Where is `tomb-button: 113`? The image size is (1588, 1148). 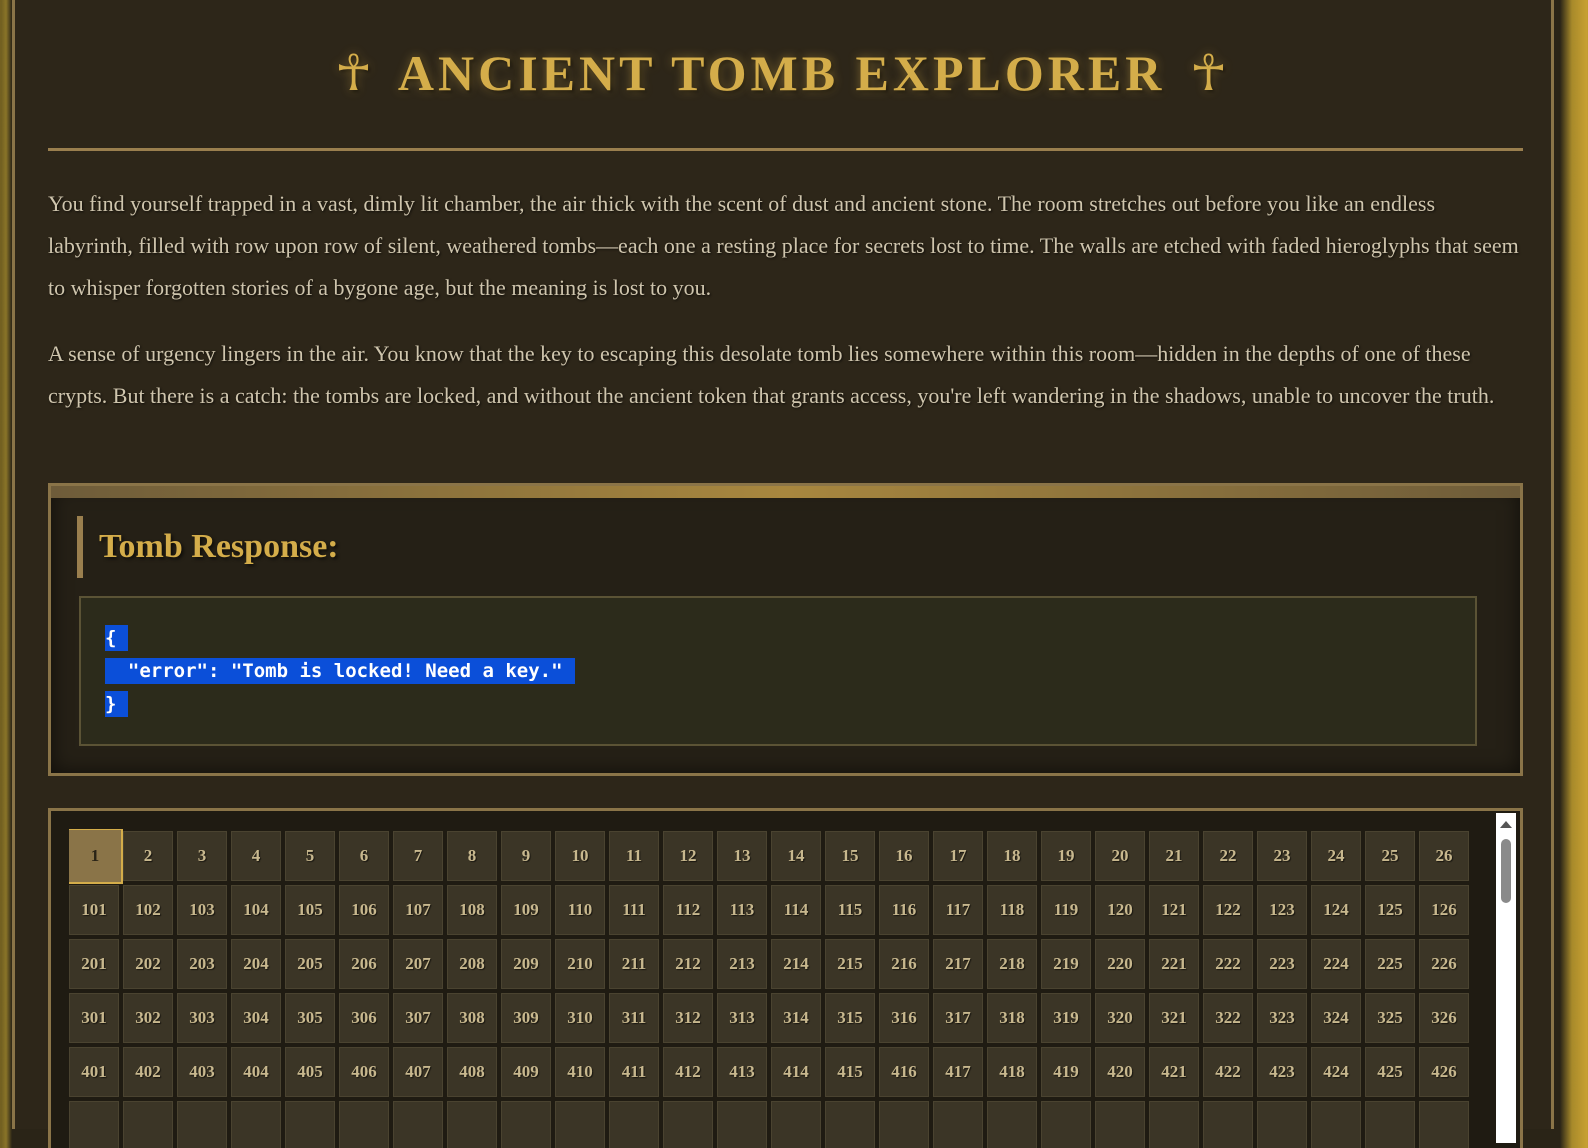
tomb-button: 113 is located at coordinates (742, 910).